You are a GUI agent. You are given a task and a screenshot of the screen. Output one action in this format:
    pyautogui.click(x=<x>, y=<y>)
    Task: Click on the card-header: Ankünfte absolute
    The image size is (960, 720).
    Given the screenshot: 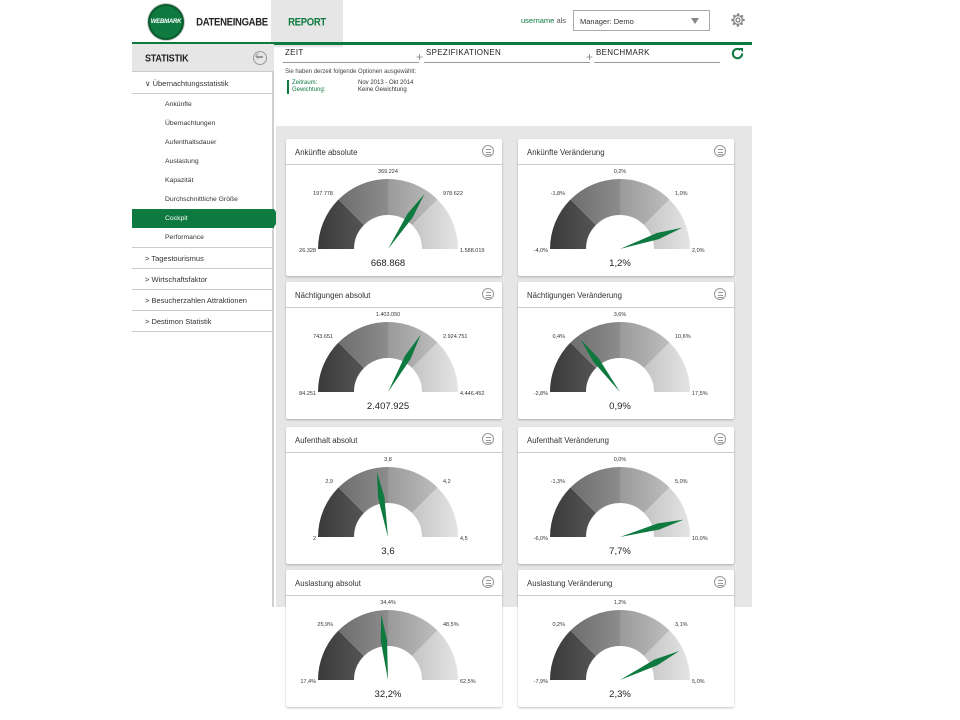 What is the action you would take?
    pyautogui.click(x=394, y=152)
    